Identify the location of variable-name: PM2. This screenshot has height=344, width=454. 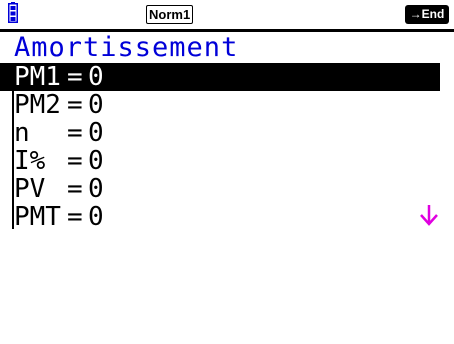
(37, 105).